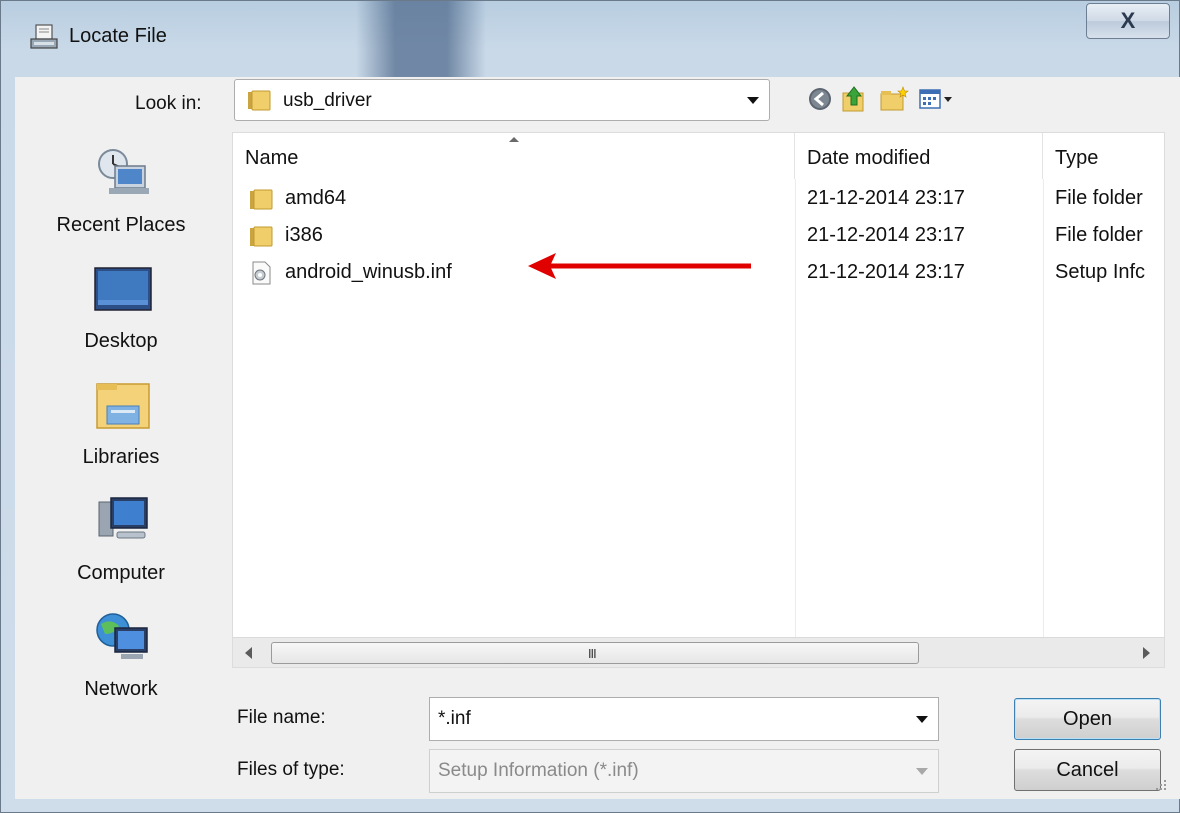  I want to click on title-bar: Locate File X, so click(590, 39).